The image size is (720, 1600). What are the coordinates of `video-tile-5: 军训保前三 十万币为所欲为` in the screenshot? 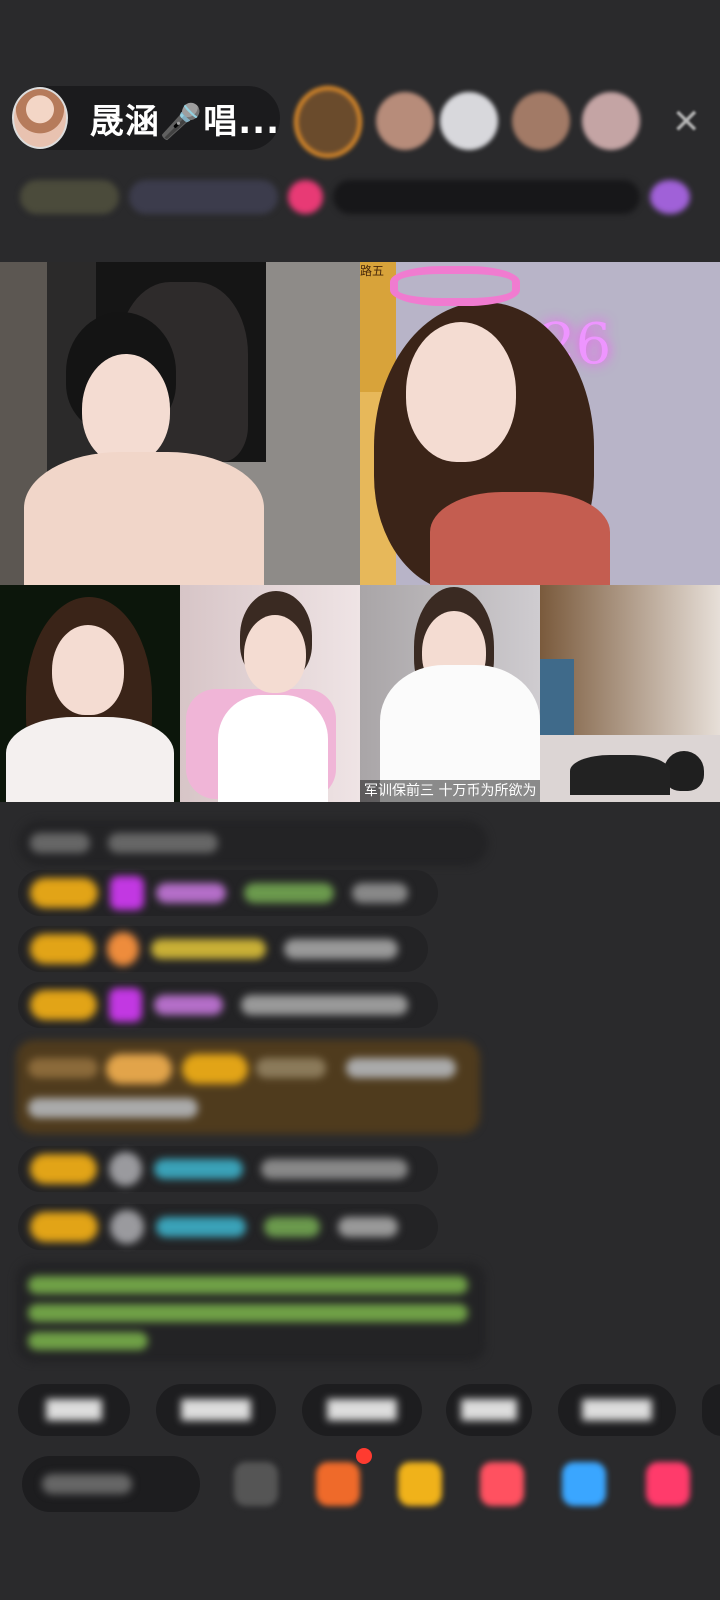 It's located at (450, 693).